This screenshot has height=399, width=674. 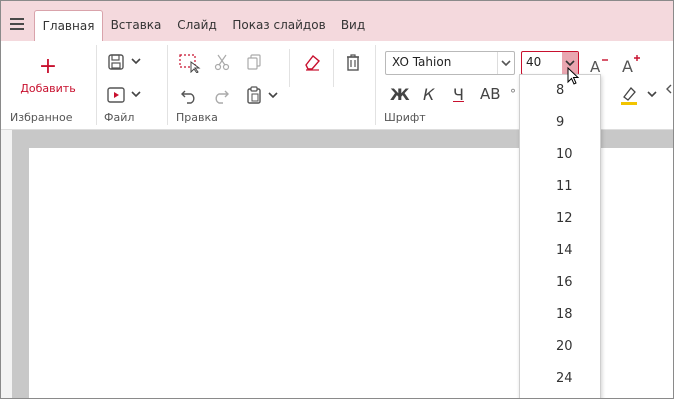 I want to click on undo-icon, so click(x=189, y=95).